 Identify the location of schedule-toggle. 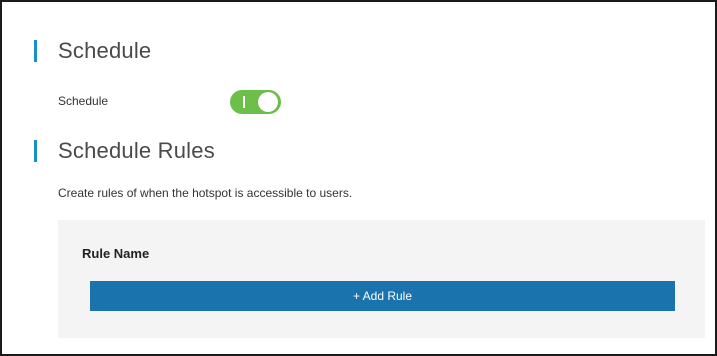
(255, 102).